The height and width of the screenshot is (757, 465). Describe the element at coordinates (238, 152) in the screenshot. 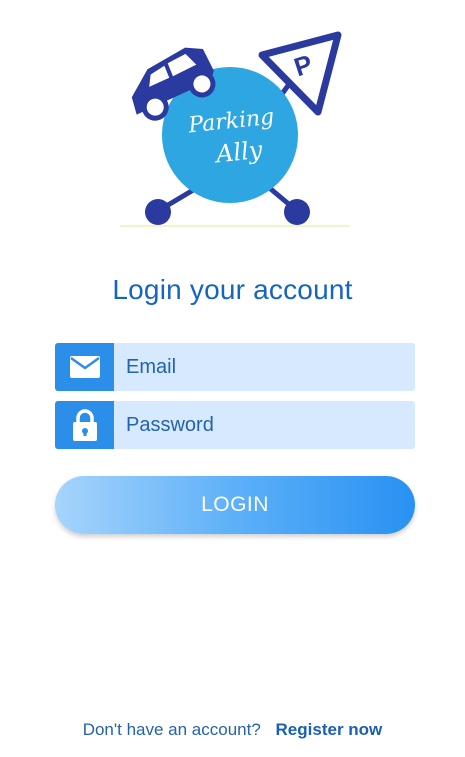

I see `logo-text-ally: Ally` at that location.